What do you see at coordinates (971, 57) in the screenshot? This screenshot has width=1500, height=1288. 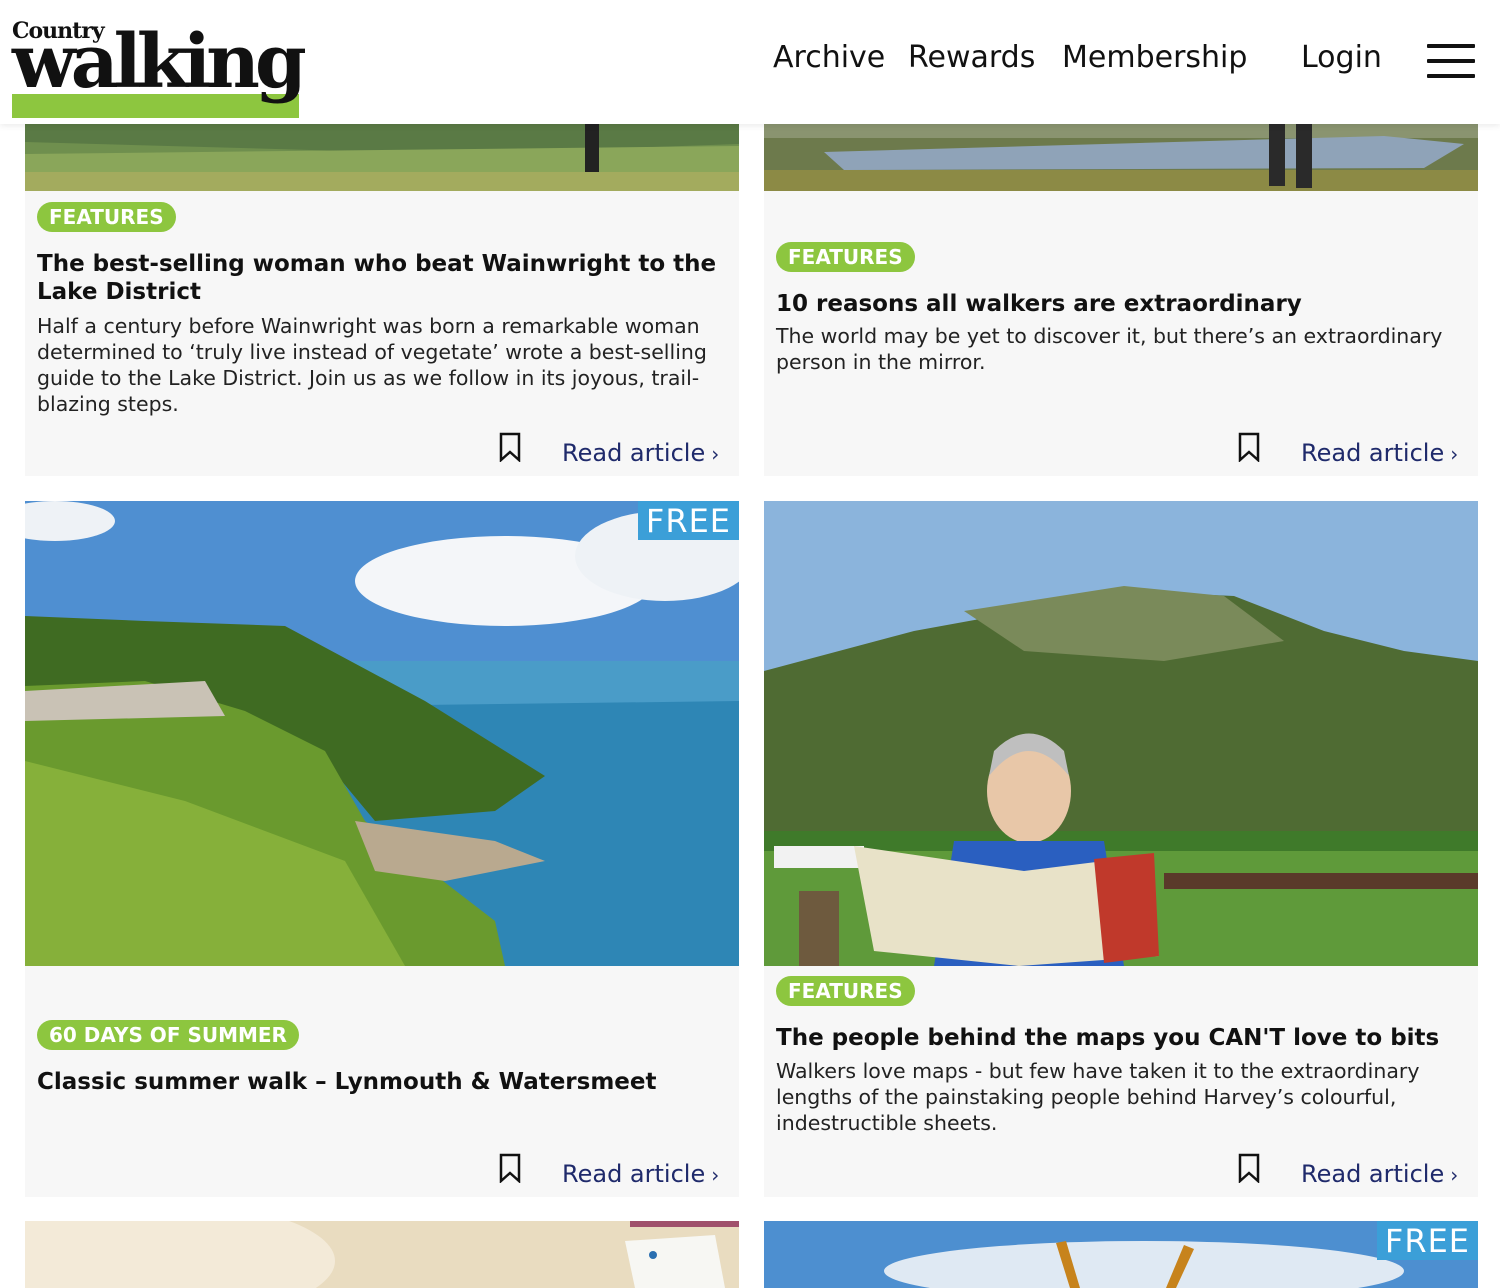 I see `nav-rewards: Rewards` at bounding box center [971, 57].